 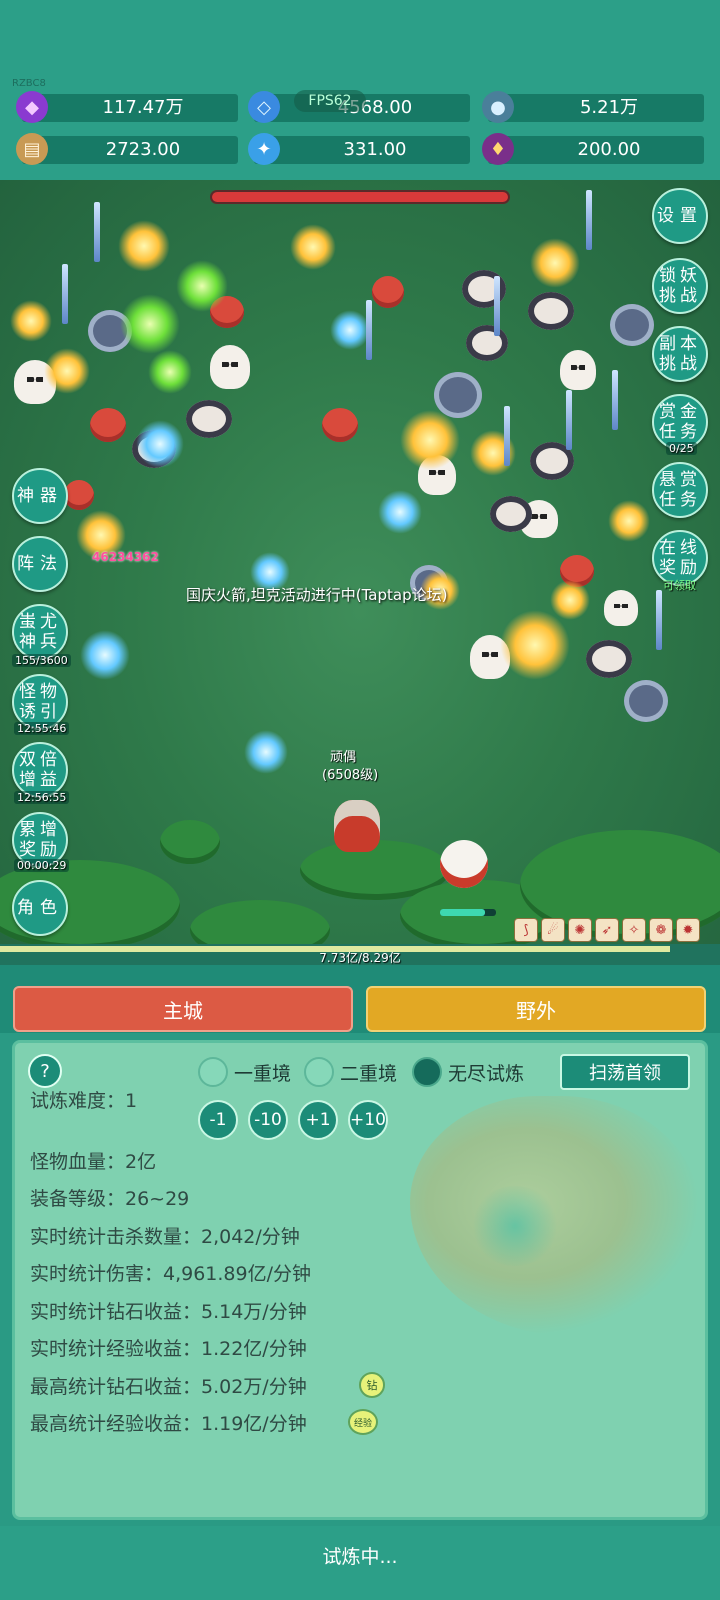 I want to click on mode-radio-second-realm: 二重境, so click(x=350, y=1072).